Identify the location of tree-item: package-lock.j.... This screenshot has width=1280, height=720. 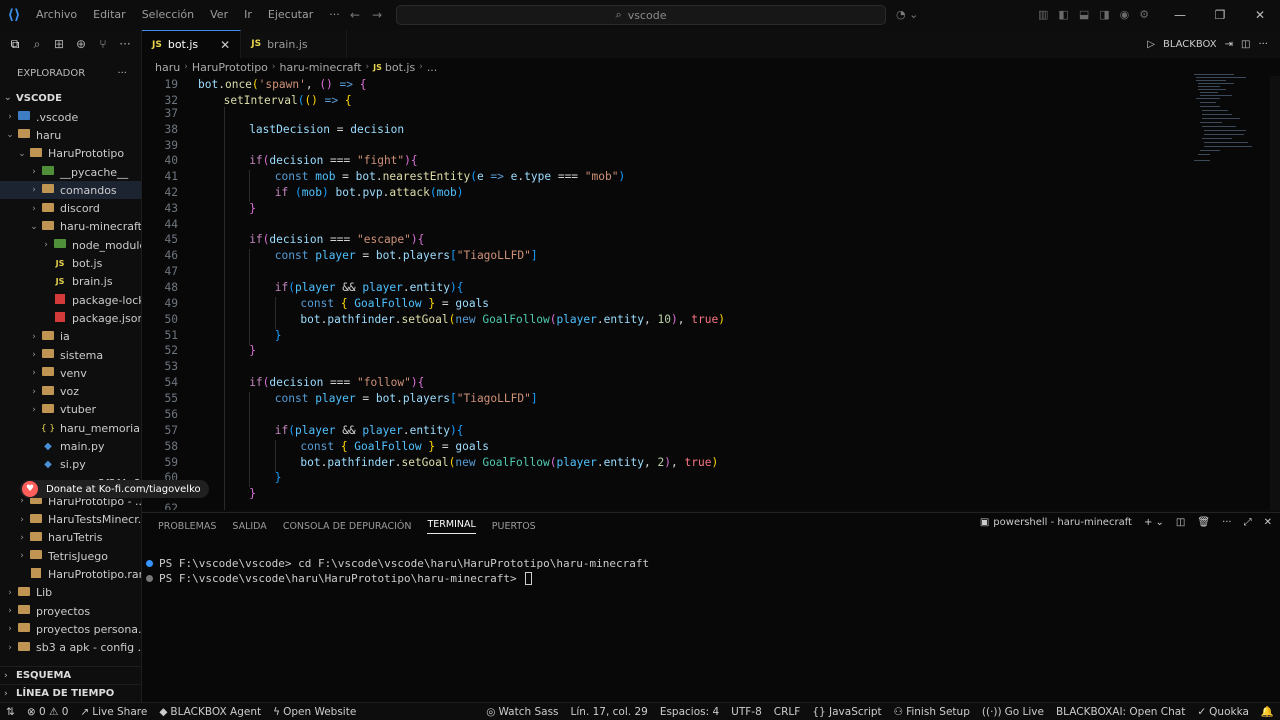
(70, 300).